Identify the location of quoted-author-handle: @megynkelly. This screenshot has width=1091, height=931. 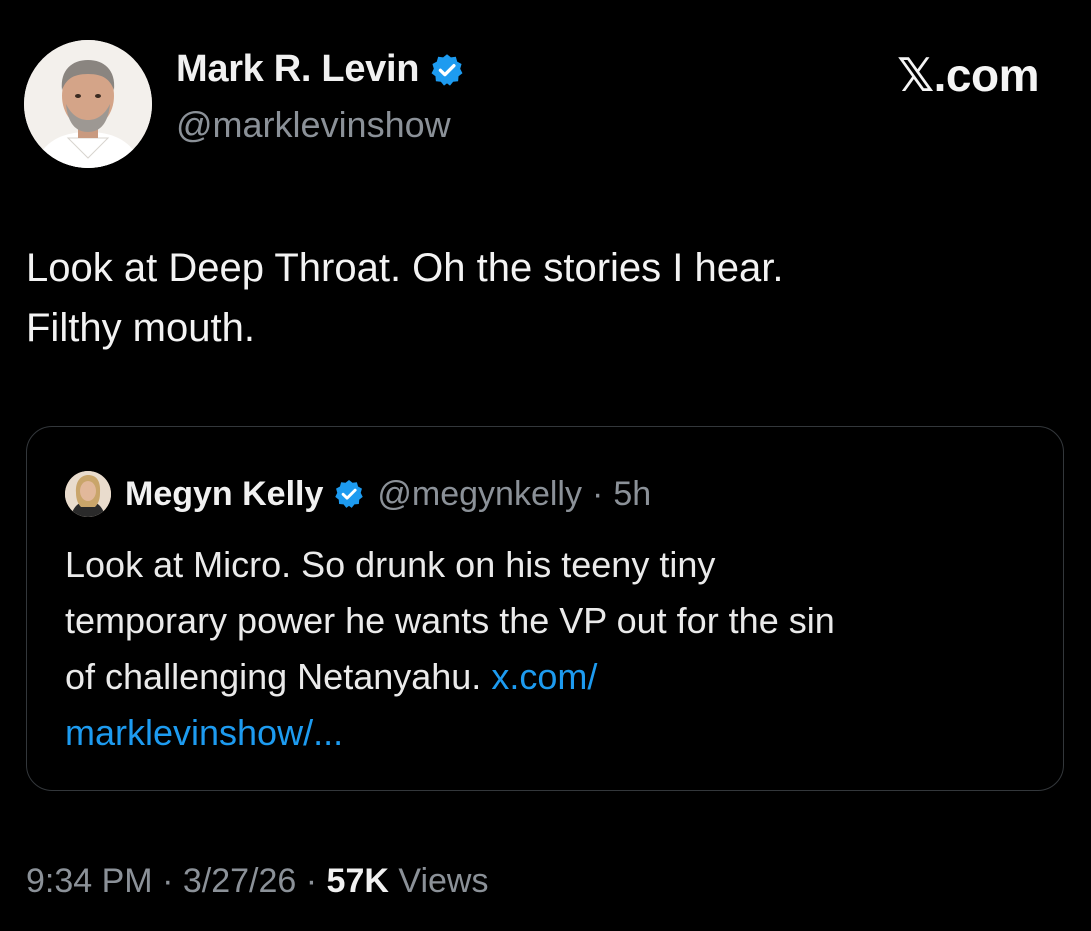
(479, 494).